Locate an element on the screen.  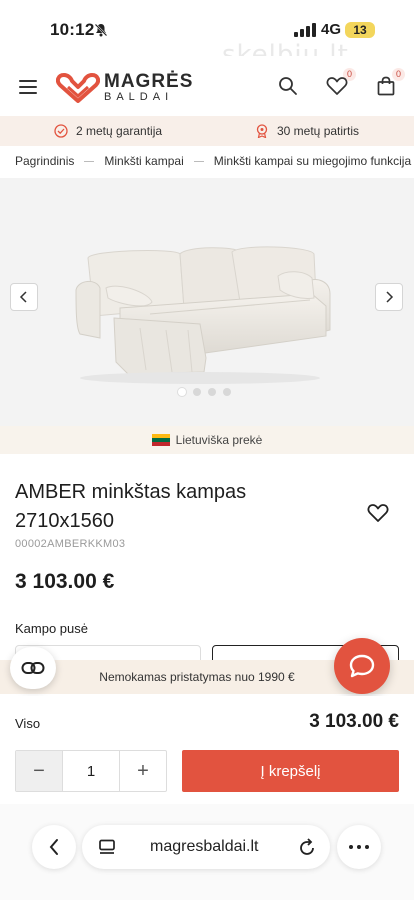
award-icon is located at coordinates (262, 131).